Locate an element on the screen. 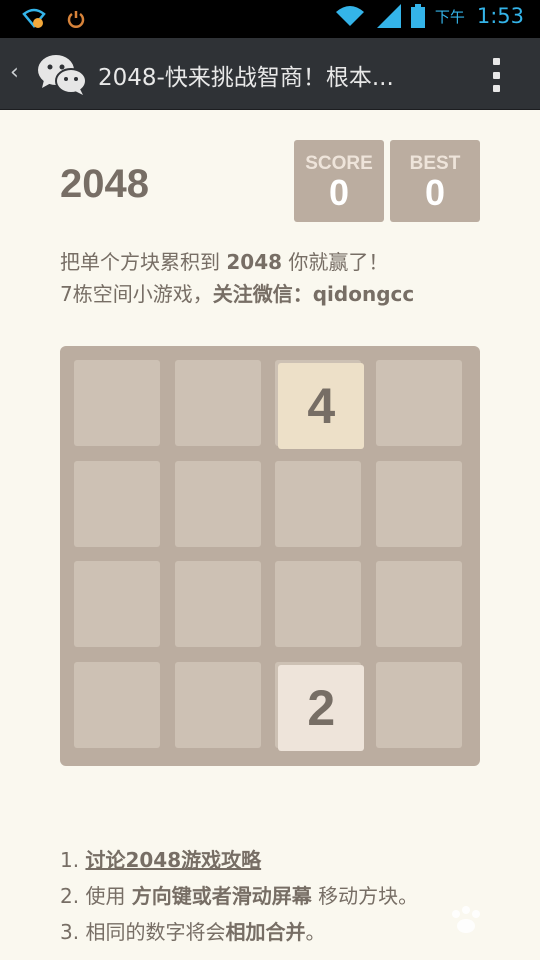 The width and height of the screenshot is (540, 960). instruction-3: 3. 相同的数字将会相加合并。 is located at coordinates (239, 932).